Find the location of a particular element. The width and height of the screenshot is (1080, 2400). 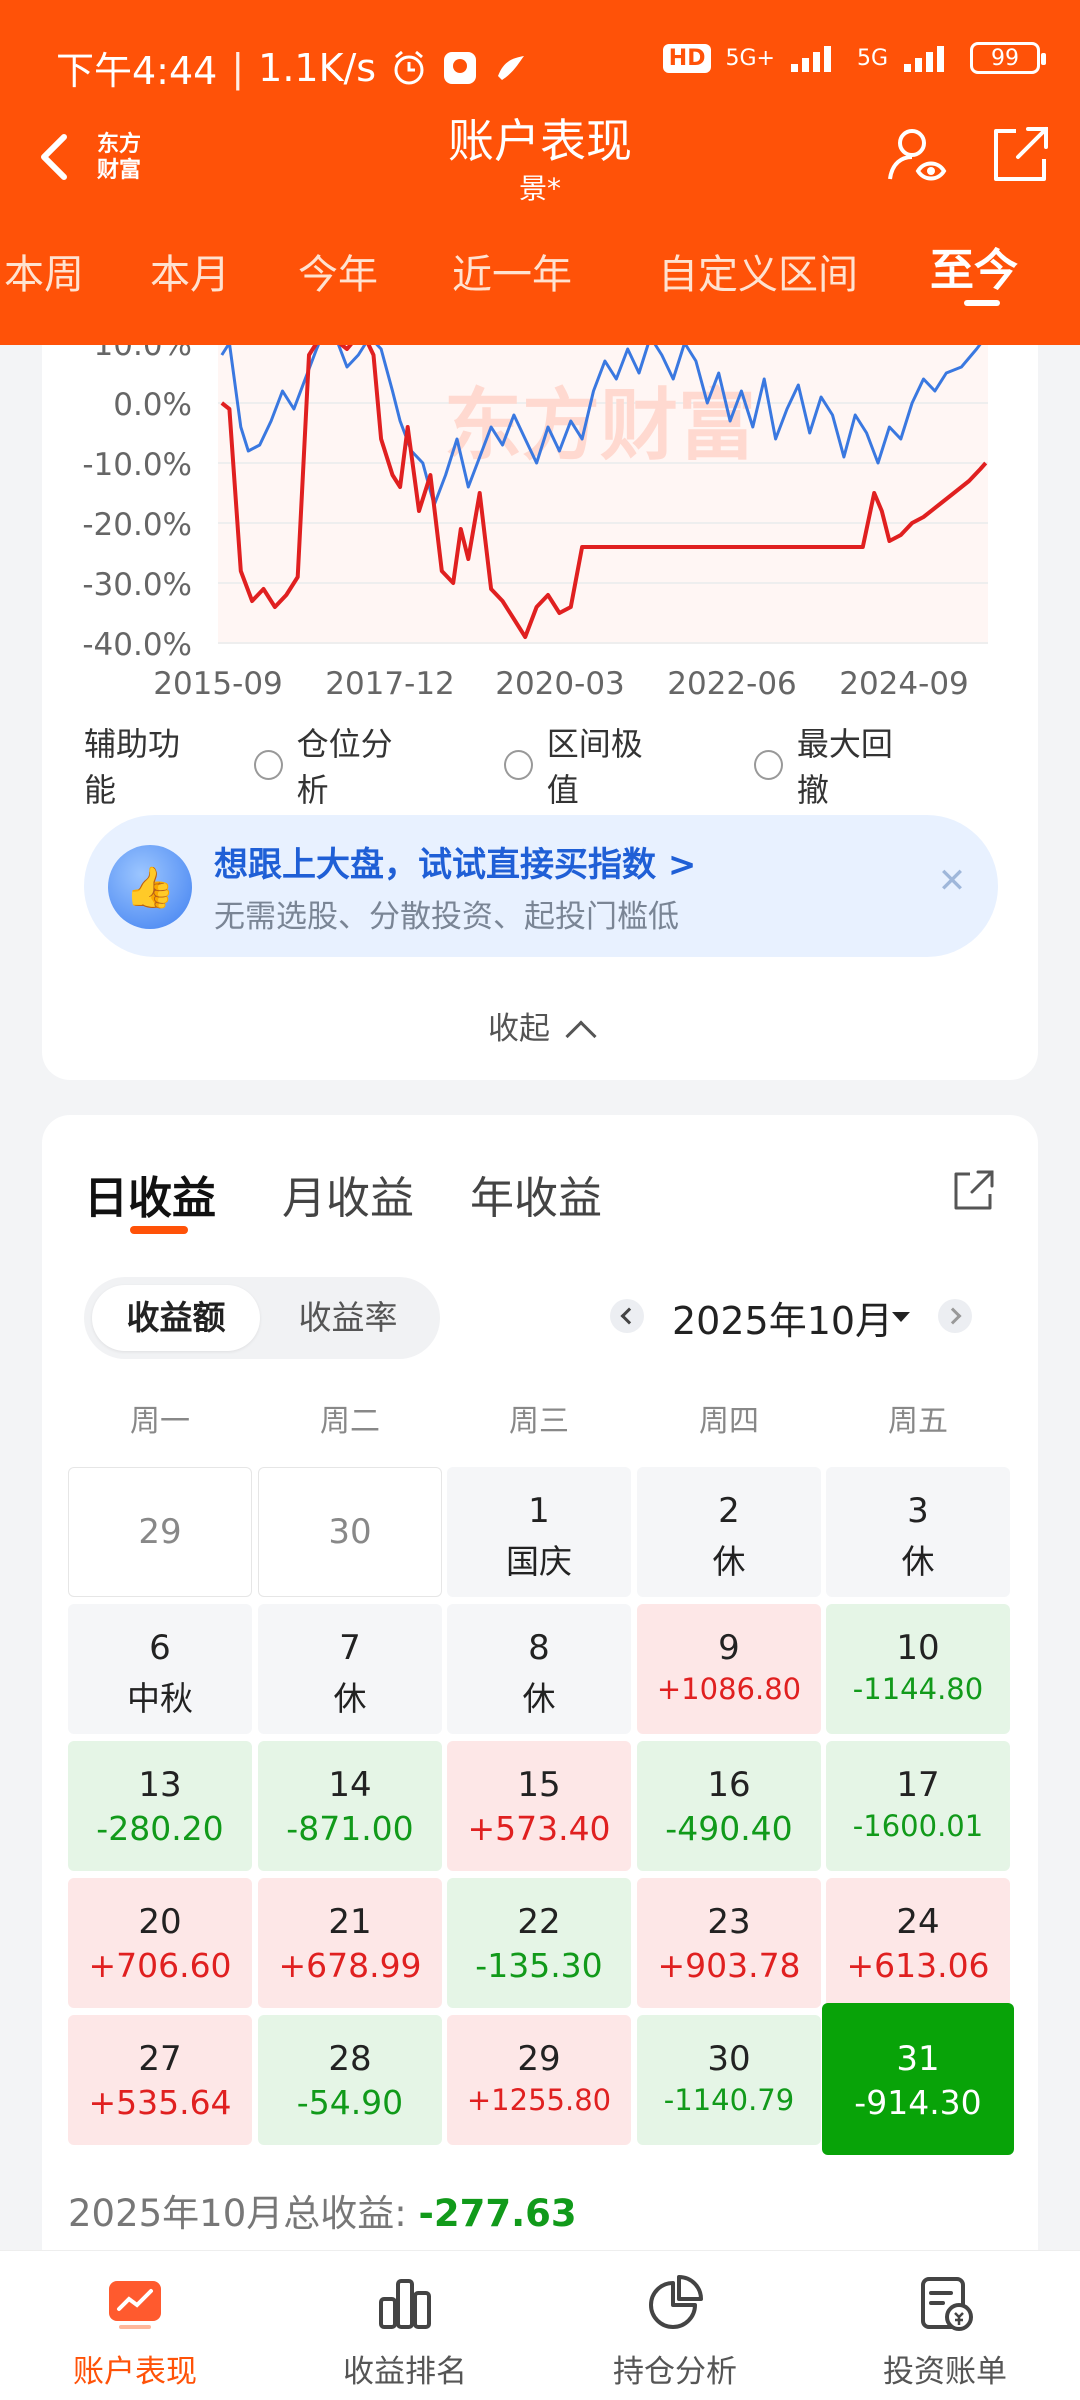

daily-return-value: -1140.79 is located at coordinates (729, 2100).